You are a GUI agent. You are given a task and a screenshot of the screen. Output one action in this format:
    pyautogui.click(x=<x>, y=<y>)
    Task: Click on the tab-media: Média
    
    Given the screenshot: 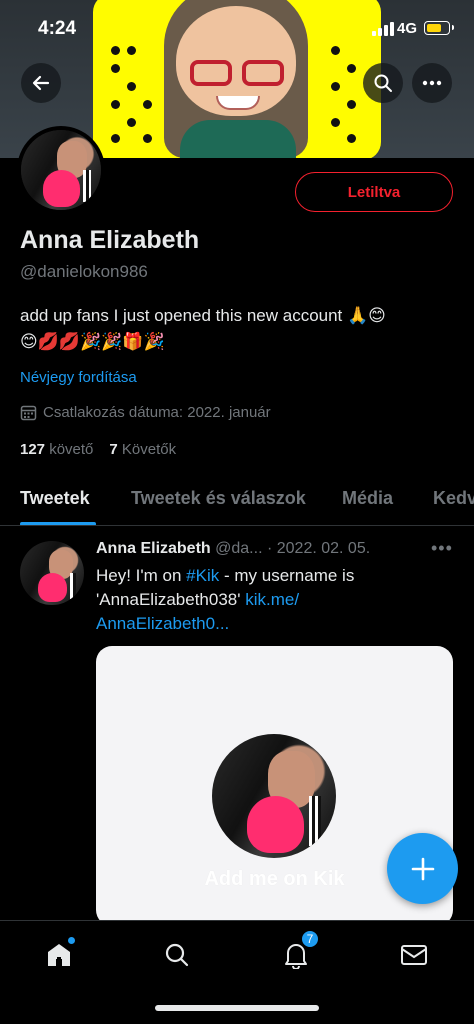 What is the action you would take?
    pyautogui.click(x=367, y=498)
    